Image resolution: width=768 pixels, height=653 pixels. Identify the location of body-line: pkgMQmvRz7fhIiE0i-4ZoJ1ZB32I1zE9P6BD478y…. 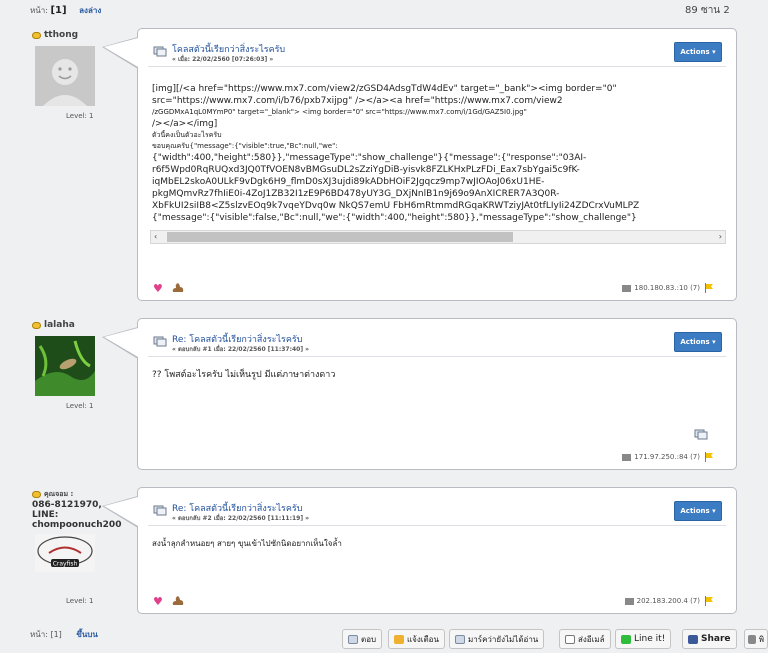
(356, 194).